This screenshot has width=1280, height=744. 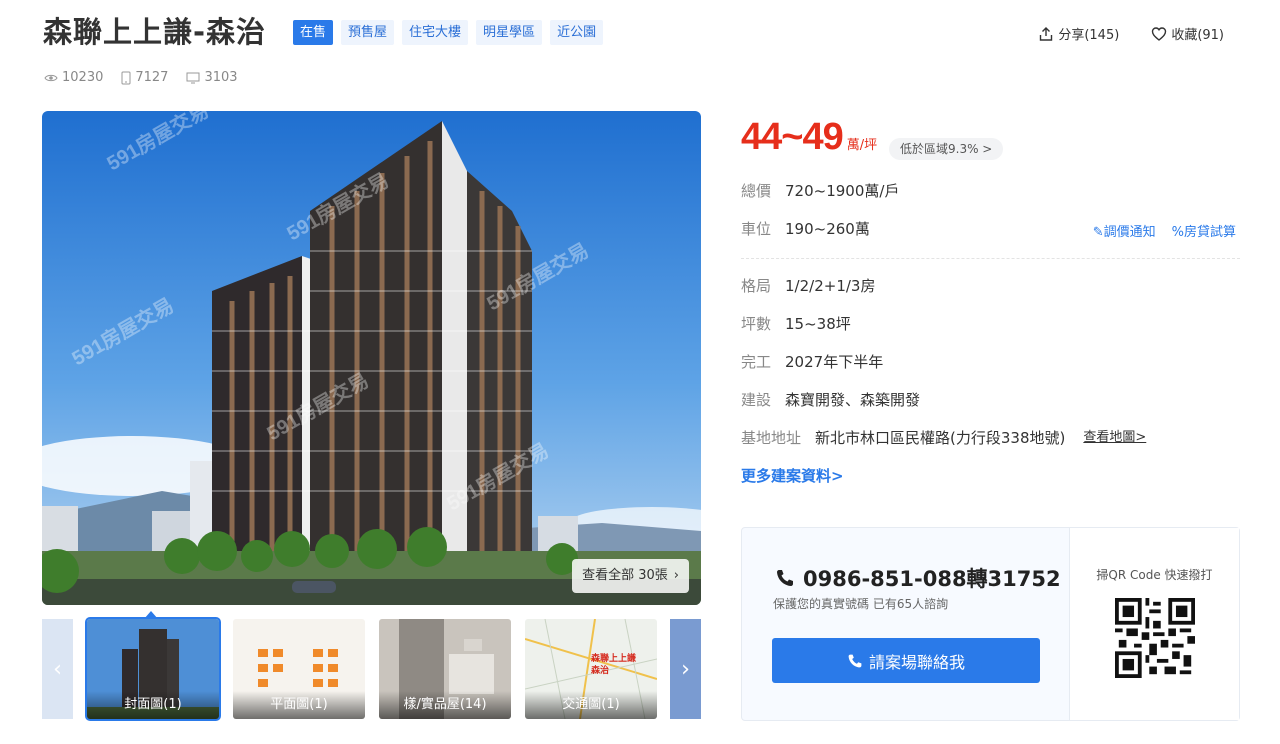 What do you see at coordinates (830, 286) in the screenshot?
I see `info-value: 1/2/2+1/3房` at bounding box center [830, 286].